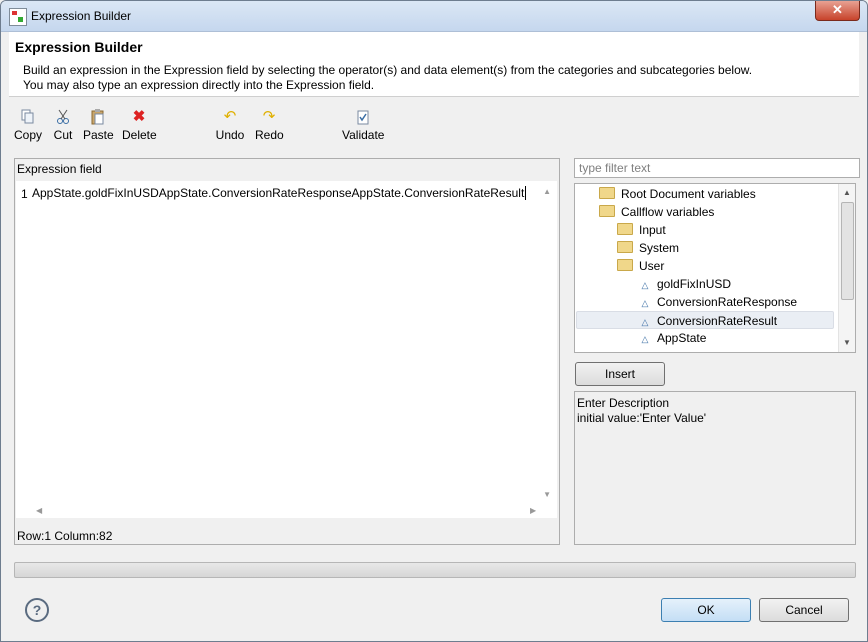  What do you see at coordinates (269, 126) in the screenshot?
I see `redo-button: ↷ Redo` at bounding box center [269, 126].